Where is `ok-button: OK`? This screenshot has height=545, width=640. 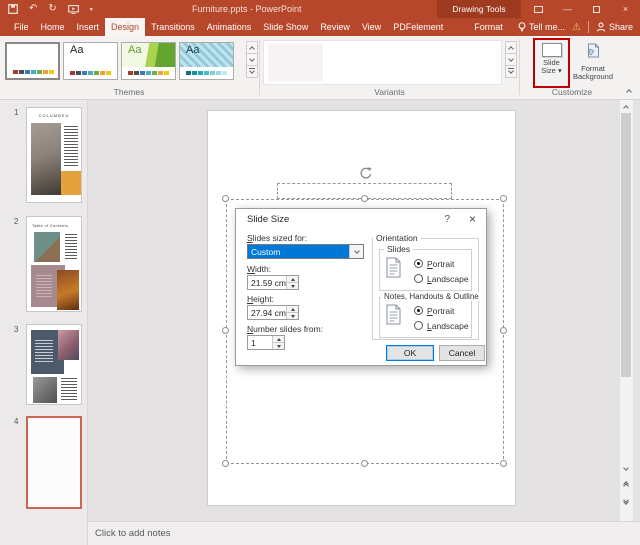
ok-button: OK is located at coordinates (410, 353).